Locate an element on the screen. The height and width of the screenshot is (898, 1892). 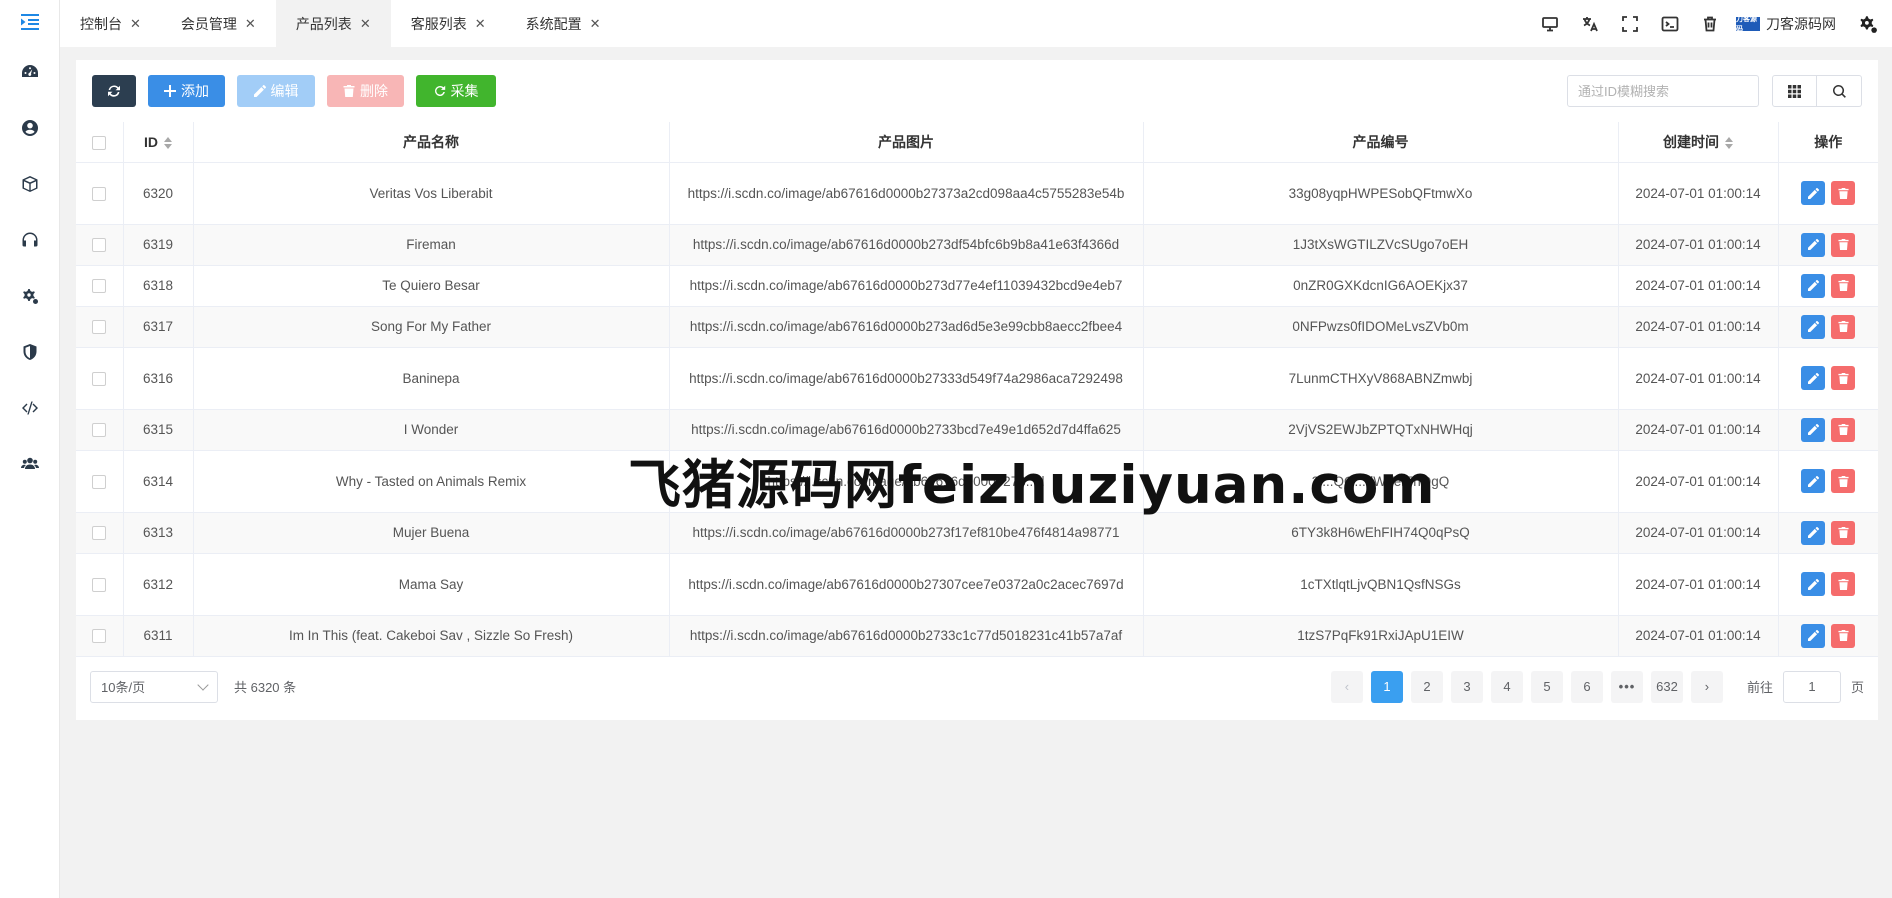
last-page-button: 632 is located at coordinates (1666, 686).